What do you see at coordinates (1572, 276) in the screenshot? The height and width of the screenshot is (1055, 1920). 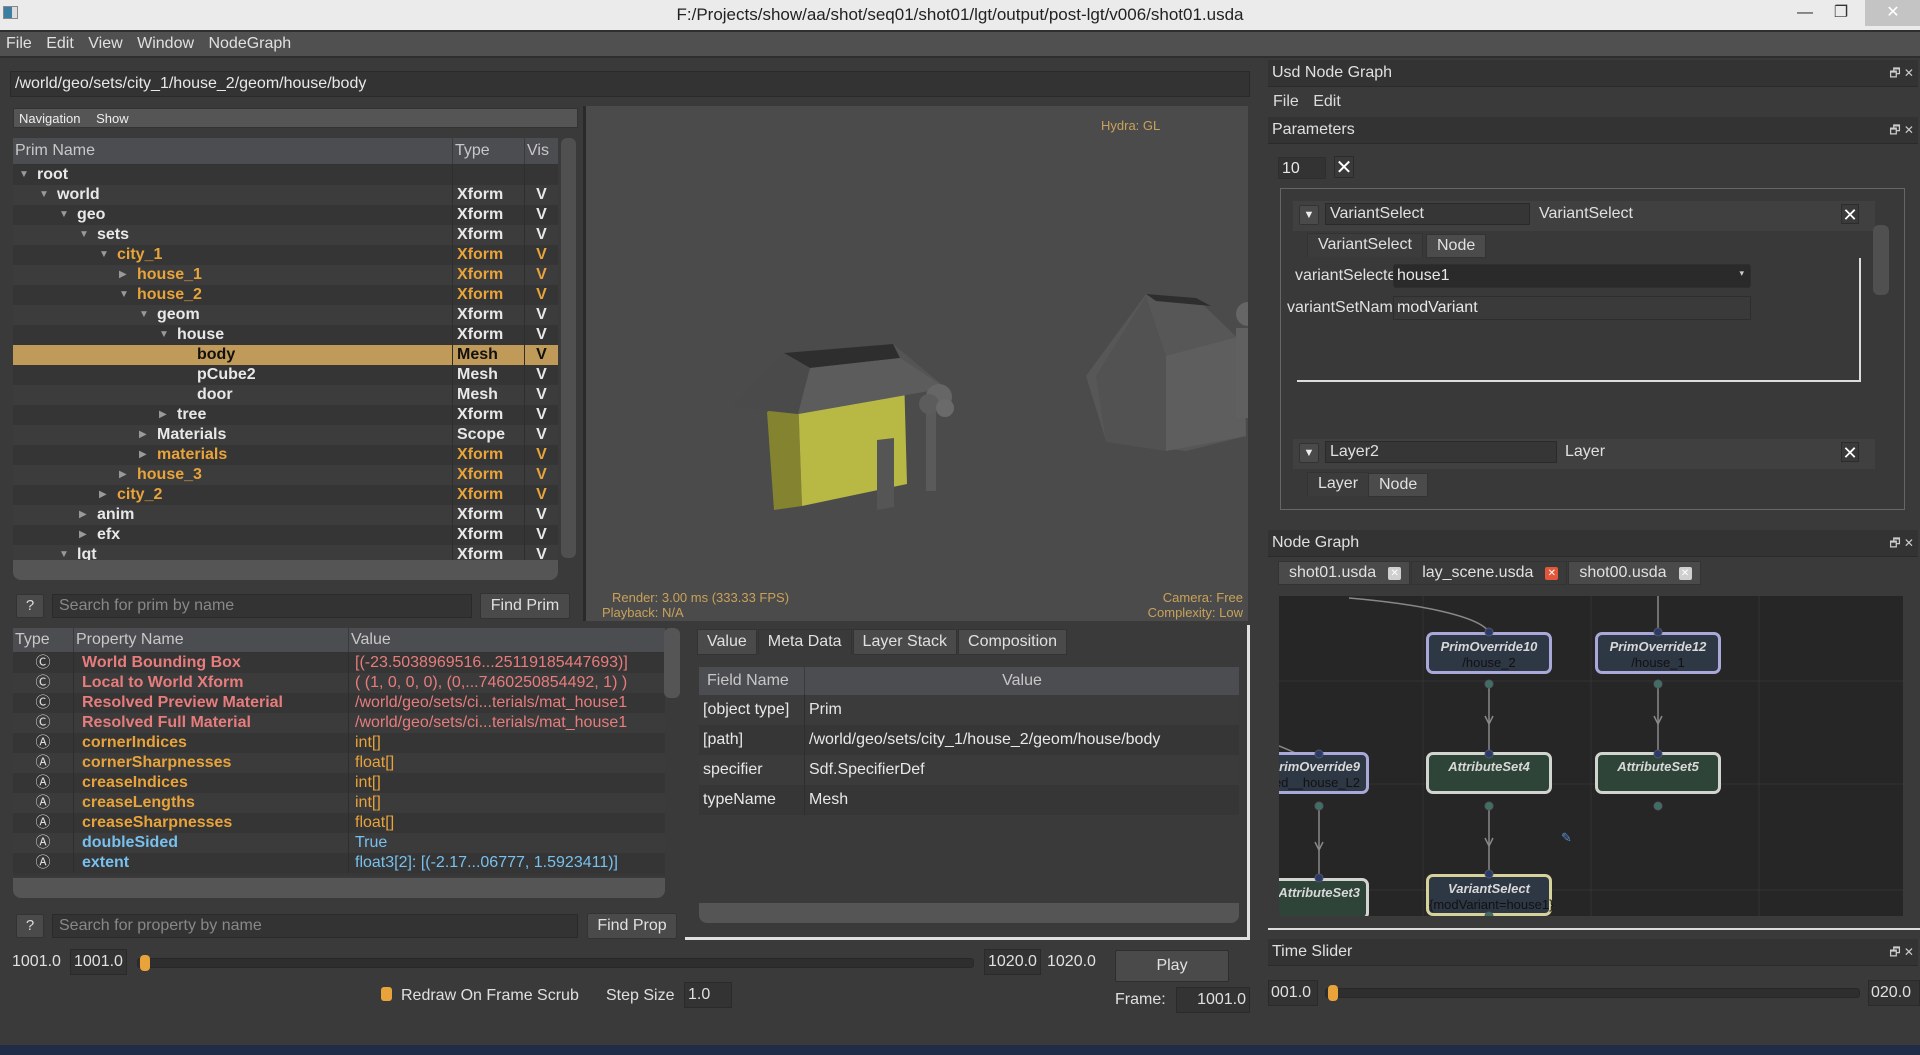 I see `variant-selected-dropdown: house1 ▾` at bounding box center [1572, 276].